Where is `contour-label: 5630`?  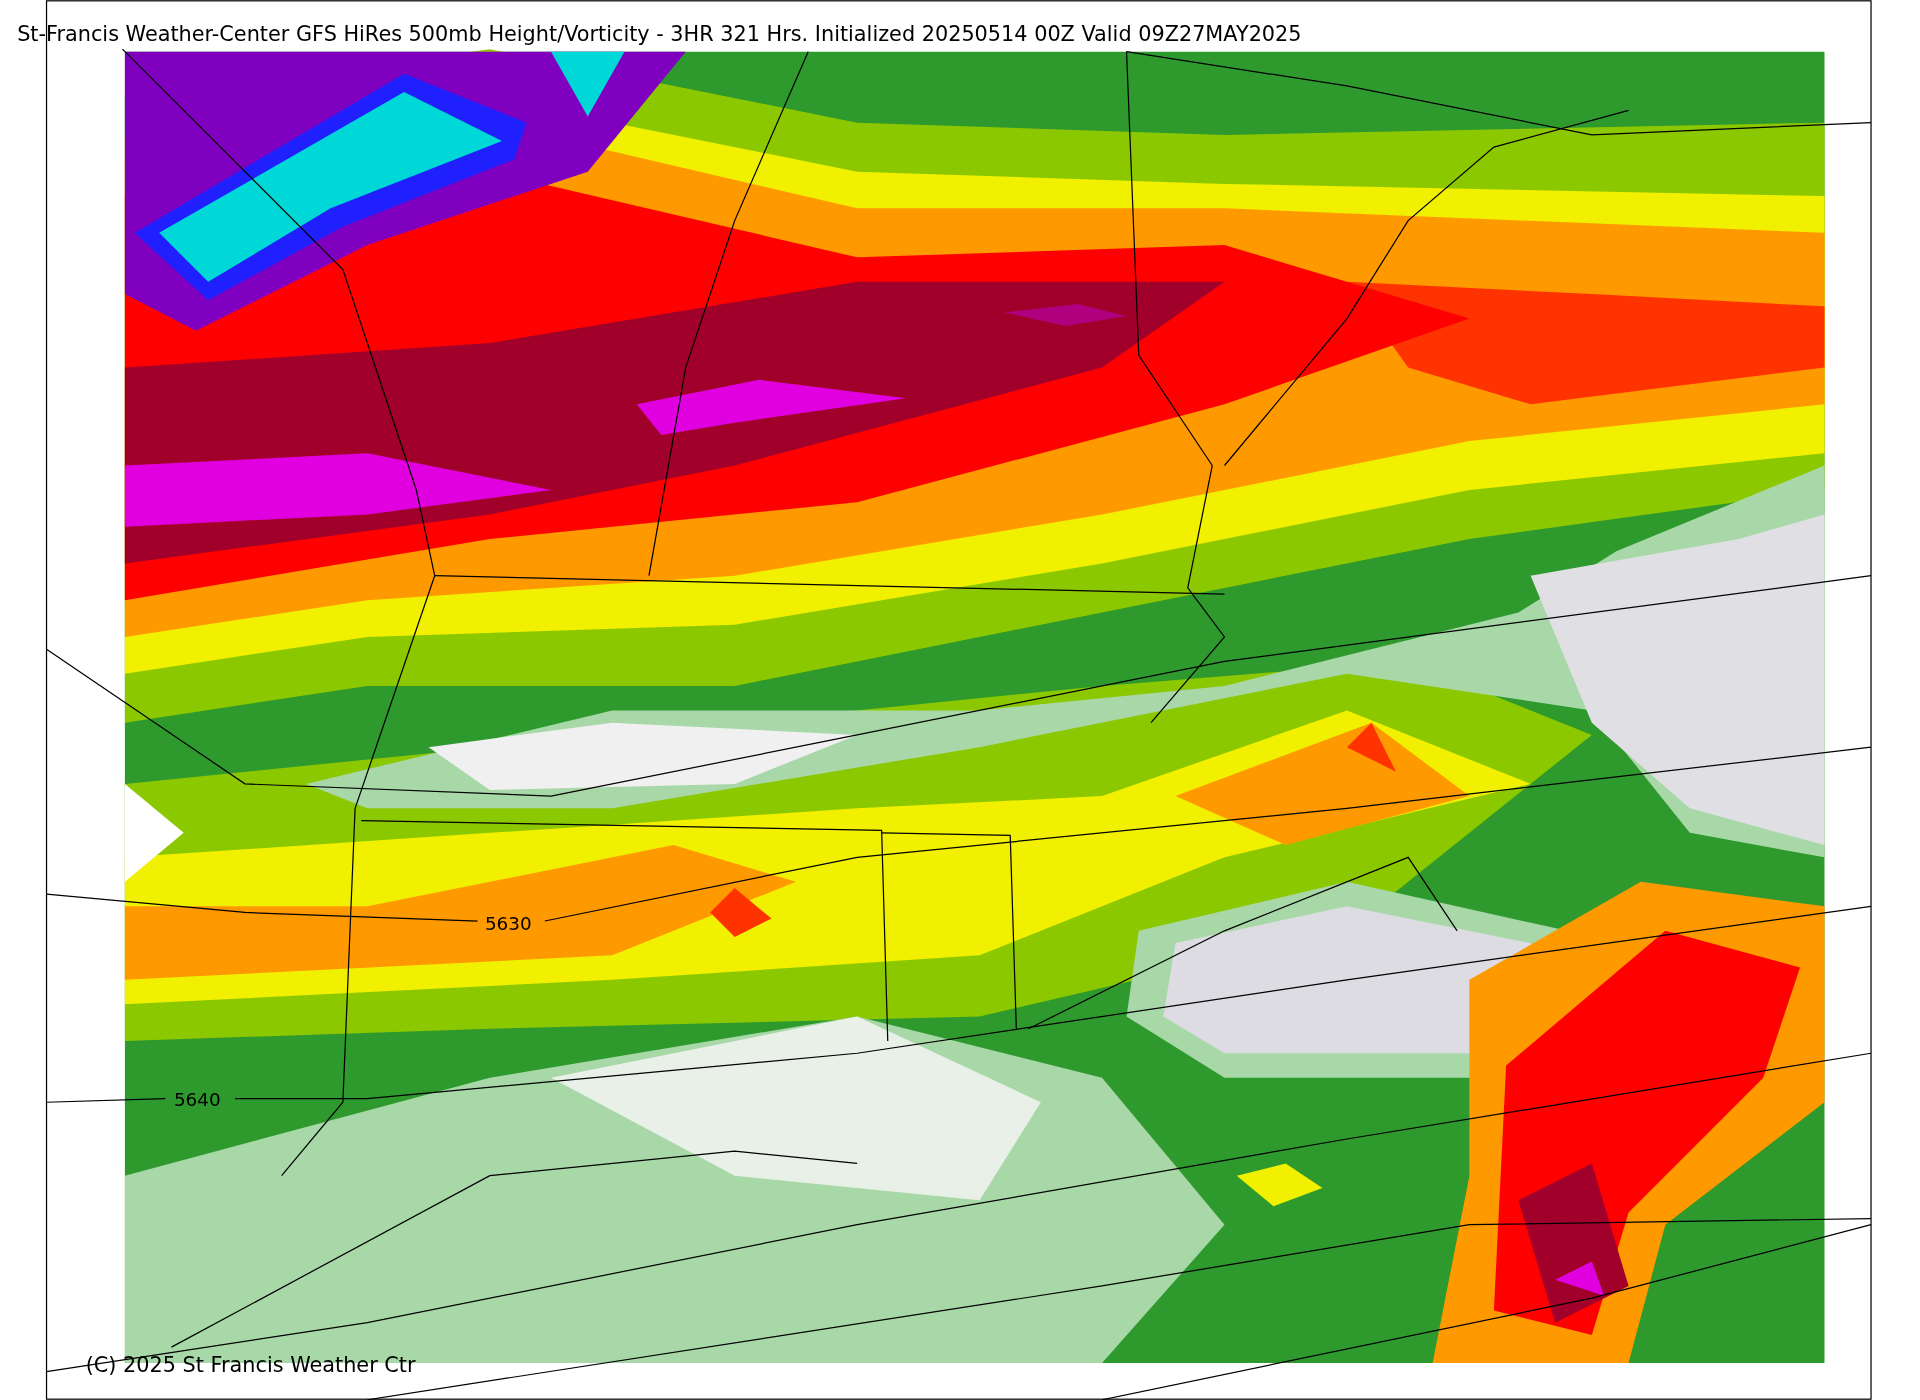 contour-label: 5630 is located at coordinates (508, 923).